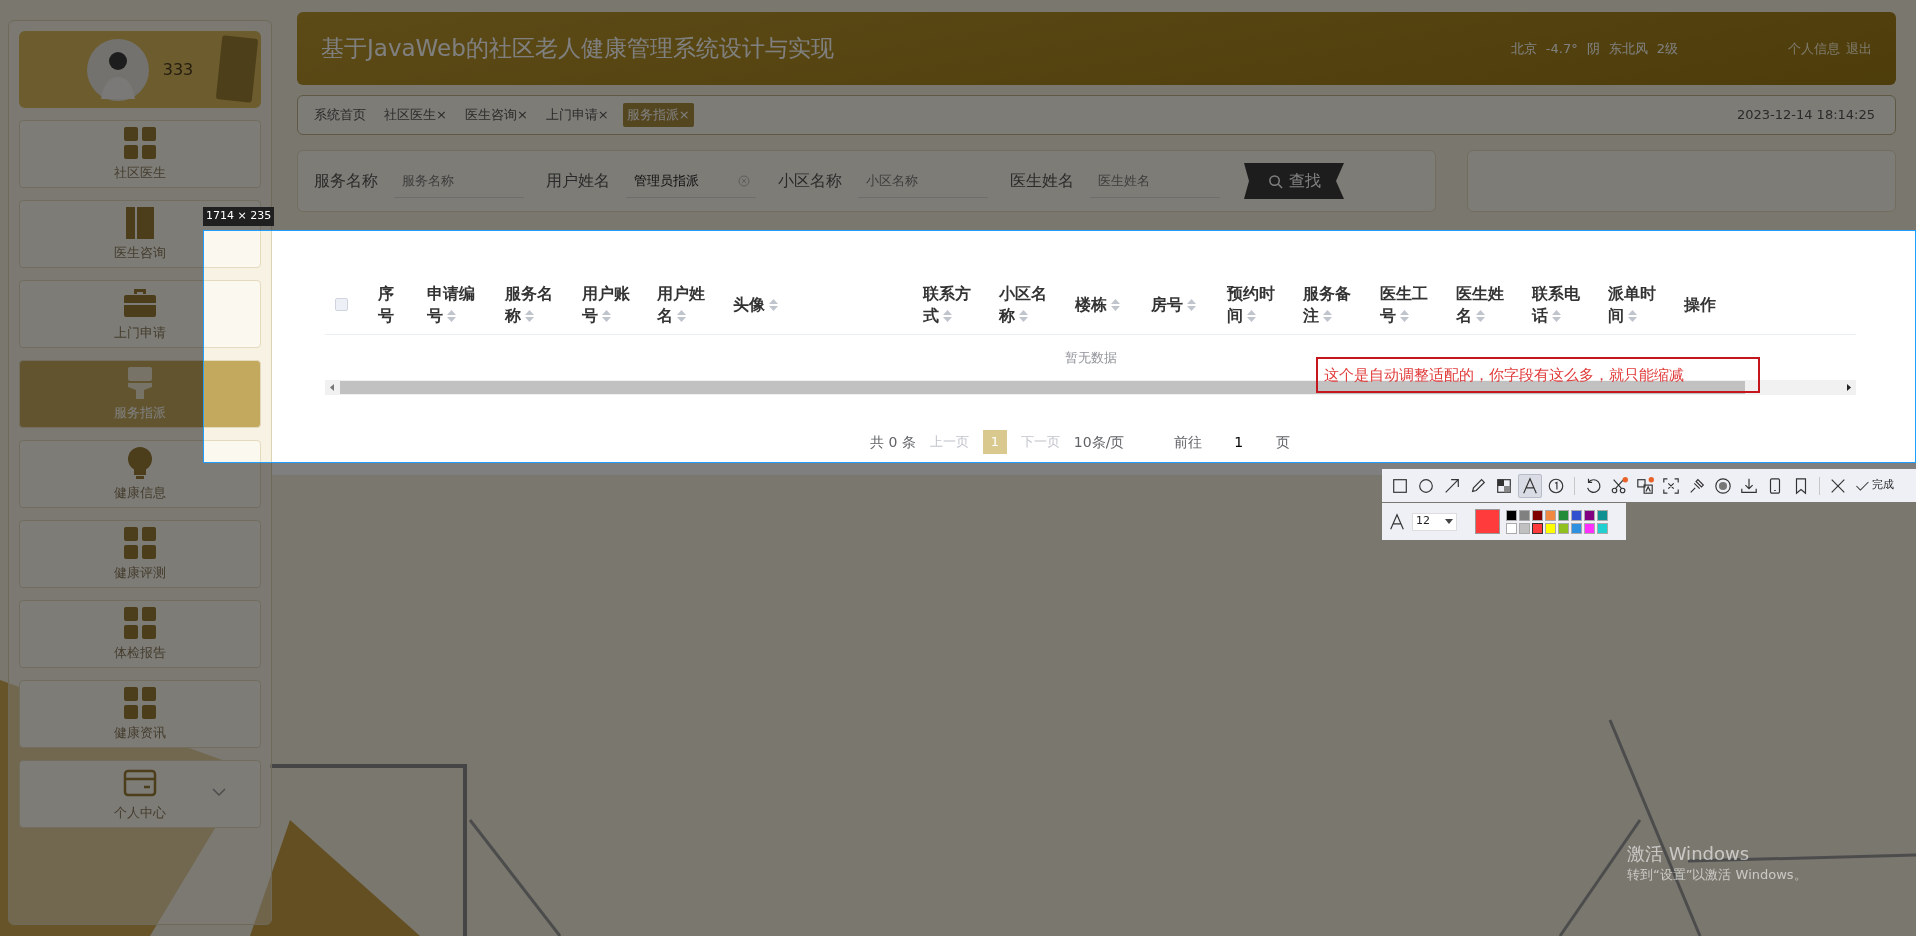  Describe the element at coordinates (810, 181) in the screenshot. I see `field-label: 小区名称` at that location.